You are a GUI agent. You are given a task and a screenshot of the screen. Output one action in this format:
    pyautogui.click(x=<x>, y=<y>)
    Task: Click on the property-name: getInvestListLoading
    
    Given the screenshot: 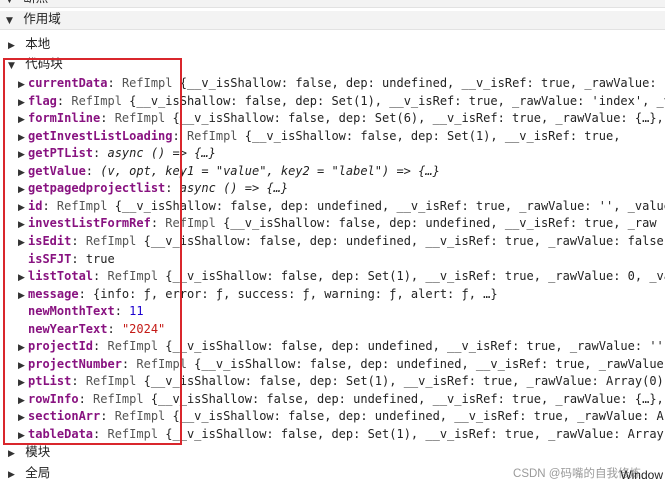 What is the action you would take?
    pyautogui.click(x=100, y=135)
    